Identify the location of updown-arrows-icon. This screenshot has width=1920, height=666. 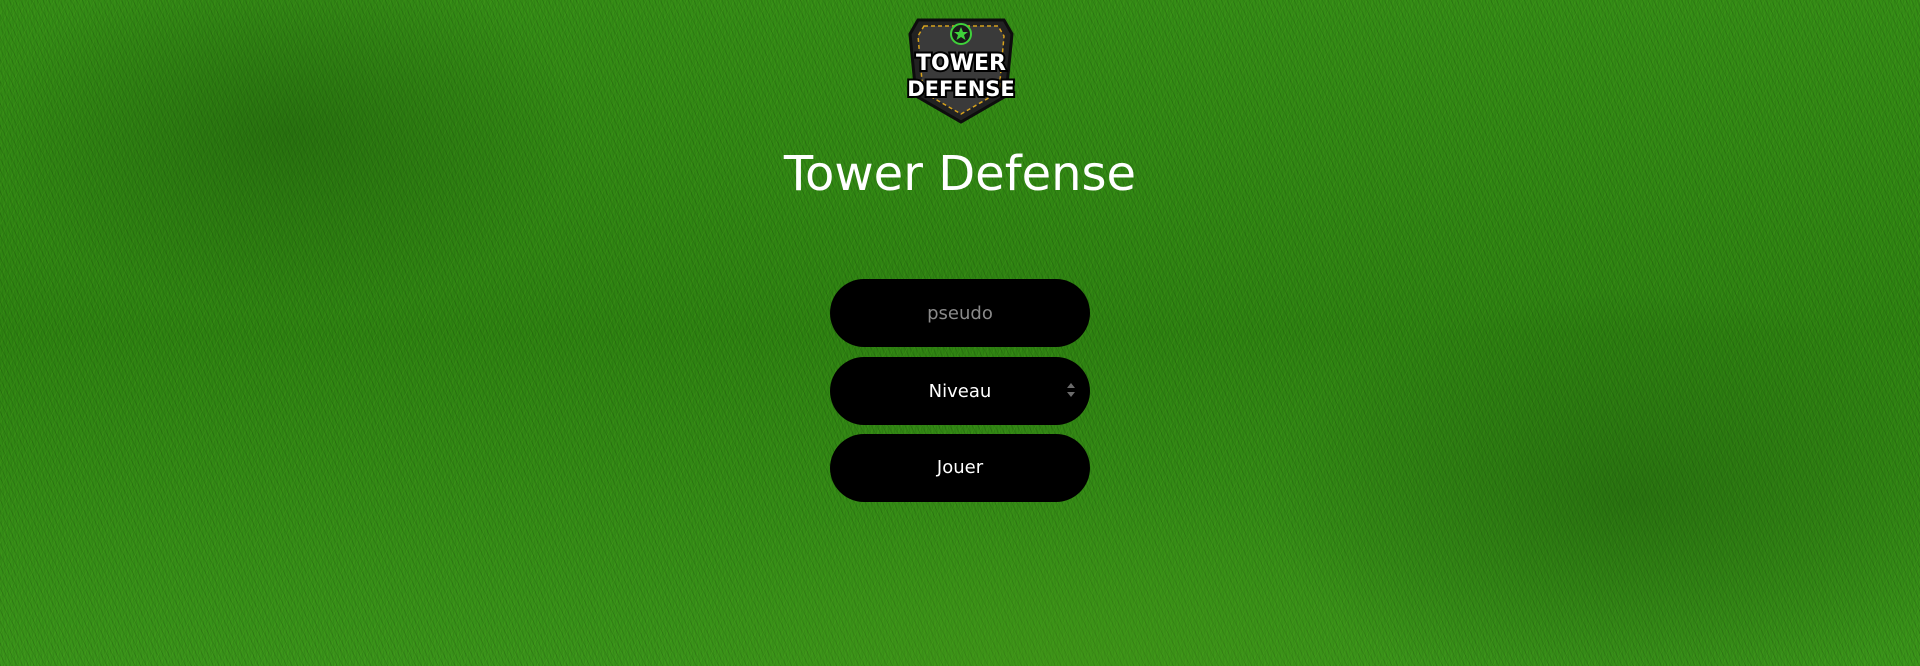
(1071, 390).